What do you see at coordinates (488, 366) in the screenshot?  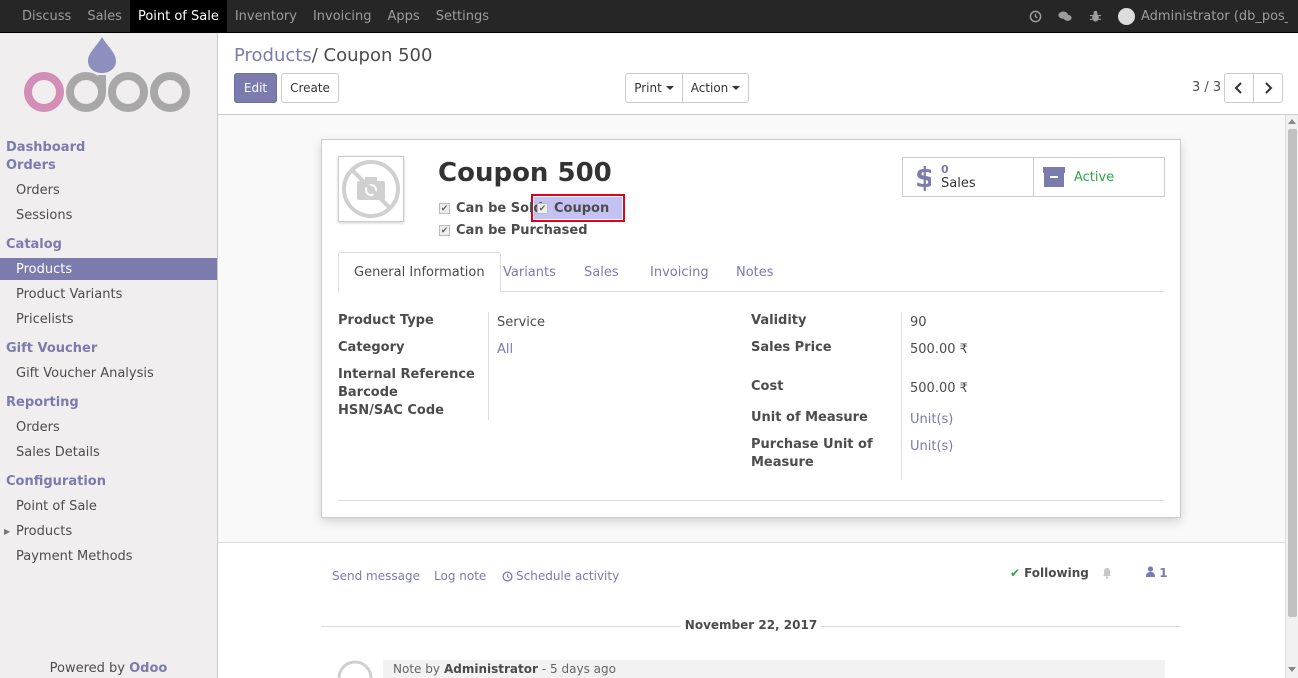 I see `field-divider` at bounding box center [488, 366].